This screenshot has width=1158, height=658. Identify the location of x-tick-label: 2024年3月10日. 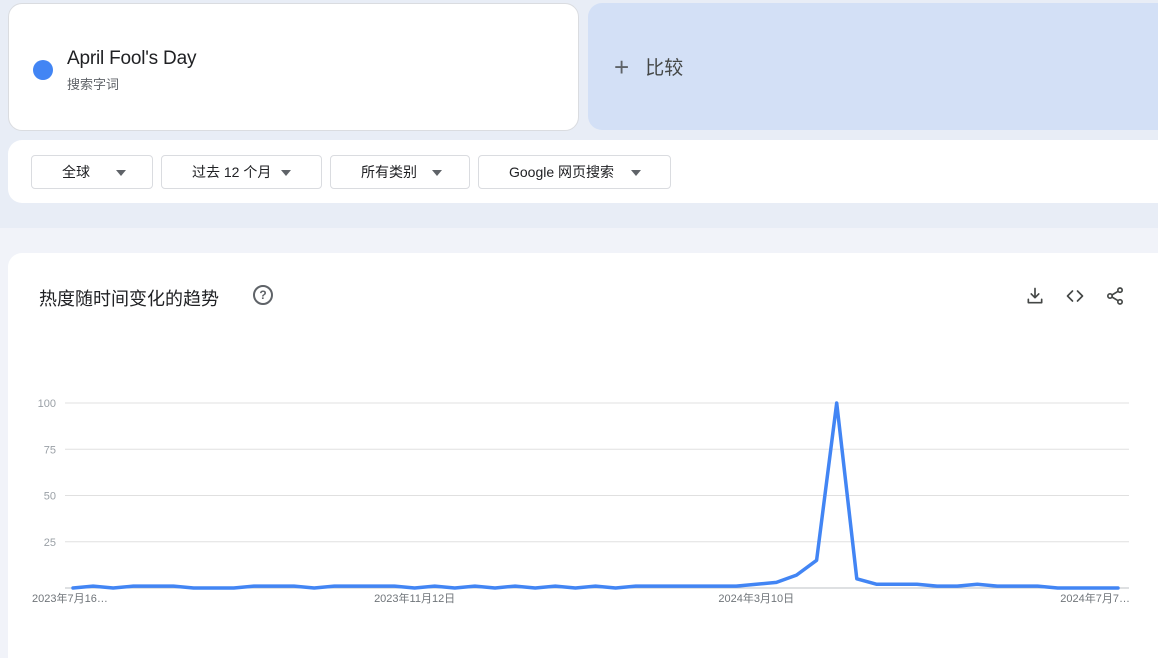
(756, 598).